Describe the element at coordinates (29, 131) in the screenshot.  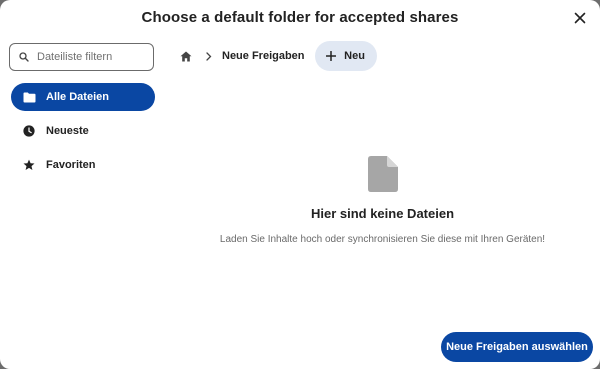
I see `clock-icon` at that location.